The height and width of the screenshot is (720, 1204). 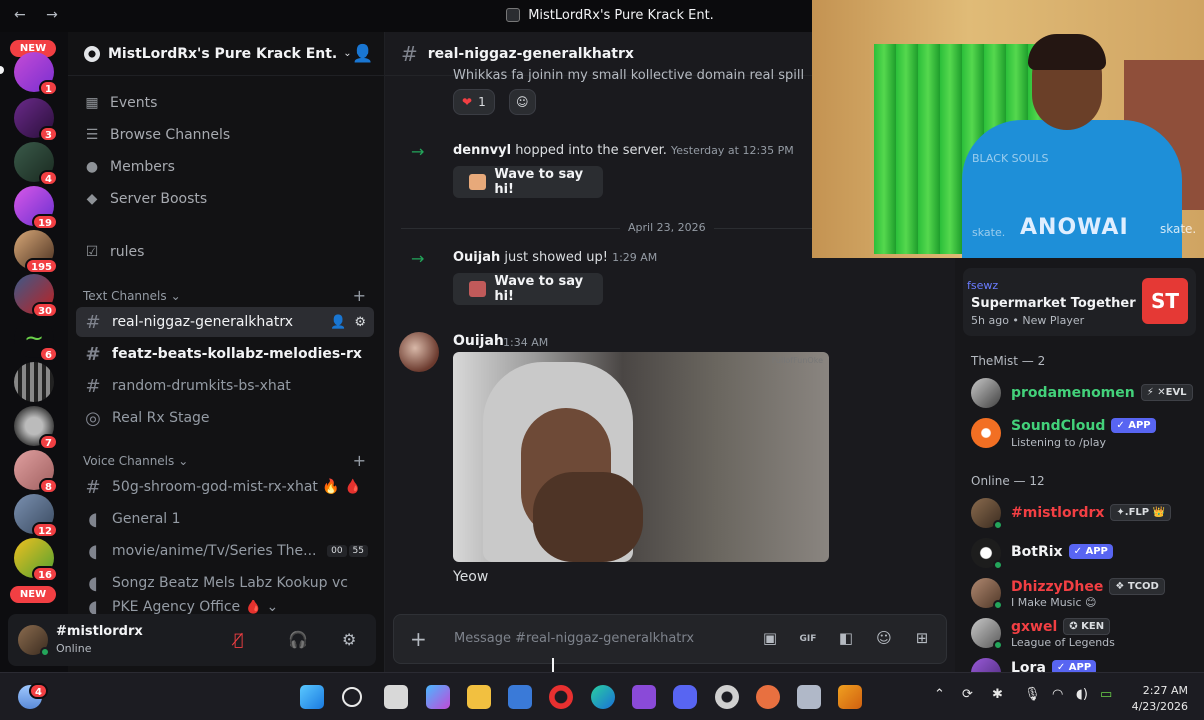 I want to click on edge-icon, so click(x=603, y=697).